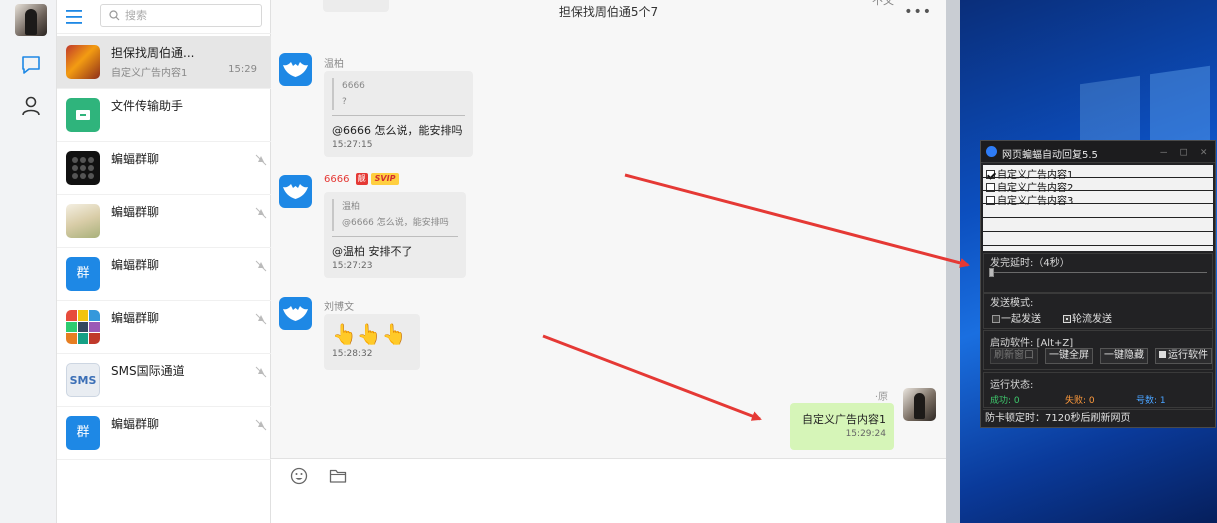 This screenshot has height=523, width=1217. What do you see at coordinates (1188, 355) in the screenshot?
I see `run-label: 运行软件` at bounding box center [1188, 355].